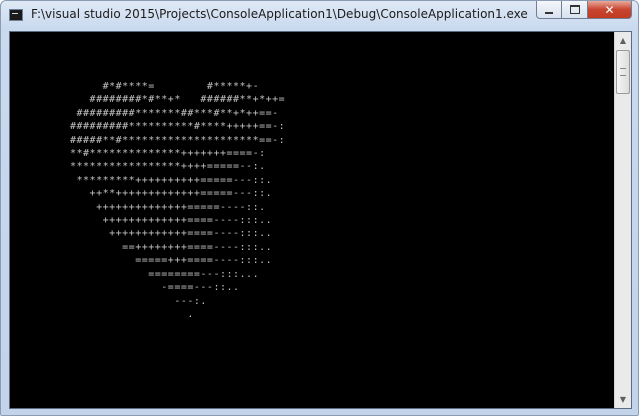 This screenshot has height=418, width=641. What do you see at coordinates (623, 40) in the screenshot?
I see `scroll-up-icon: ▲` at bounding box center [623, 40].